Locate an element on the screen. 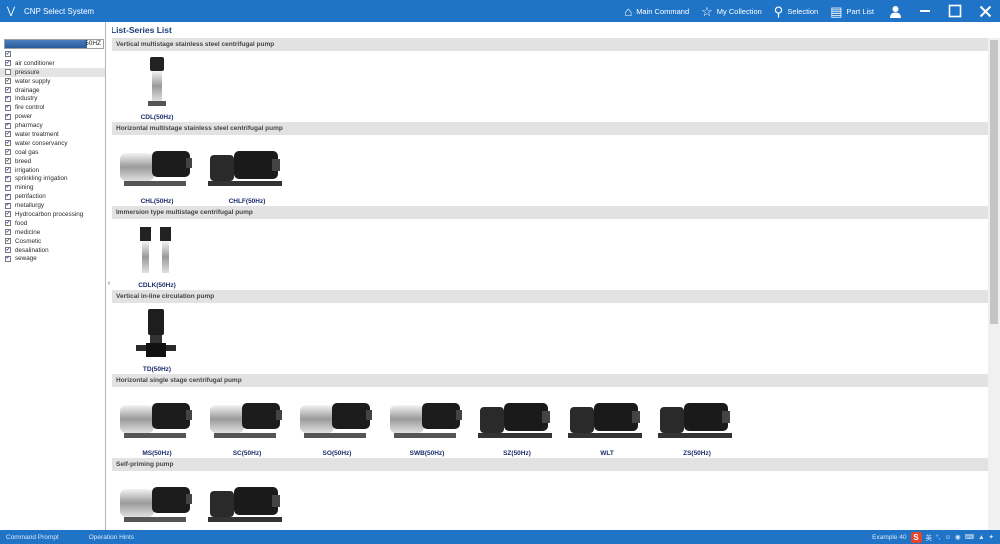  close-icon is located at coordinates (985, 11).